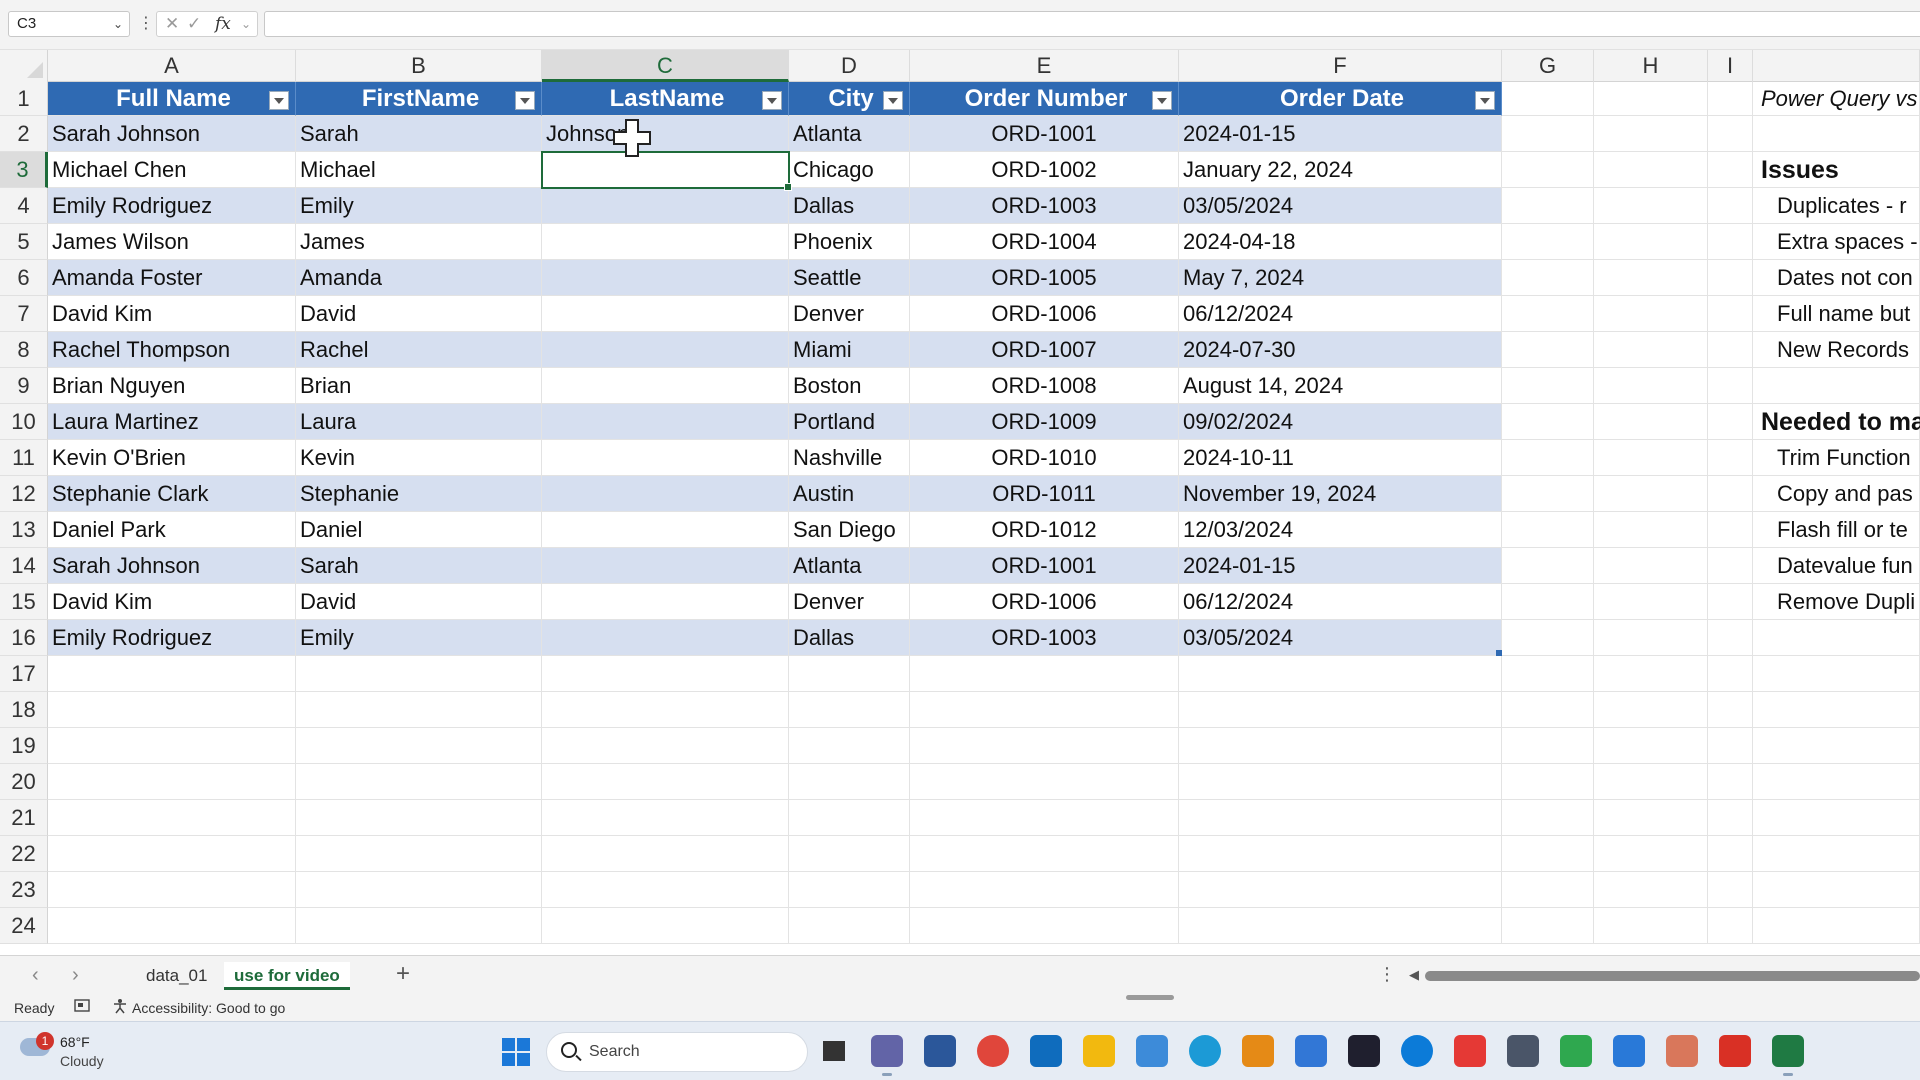  What do you see at coordinates (1340, 566) in the screenshot?
I see `table-cell: 2024-01-15` at bounding box center [1340, 566].